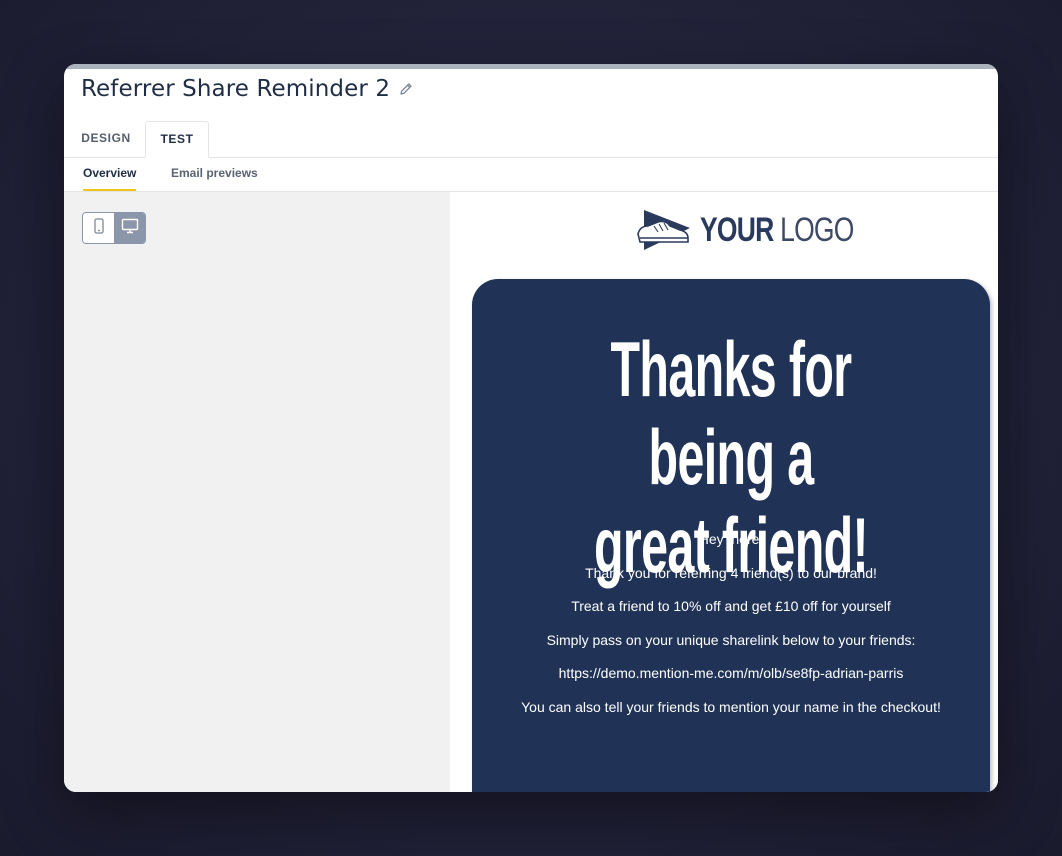 This screenshot has height=856, width=1062. I want to click on window-top-bar, so click(531, 66).